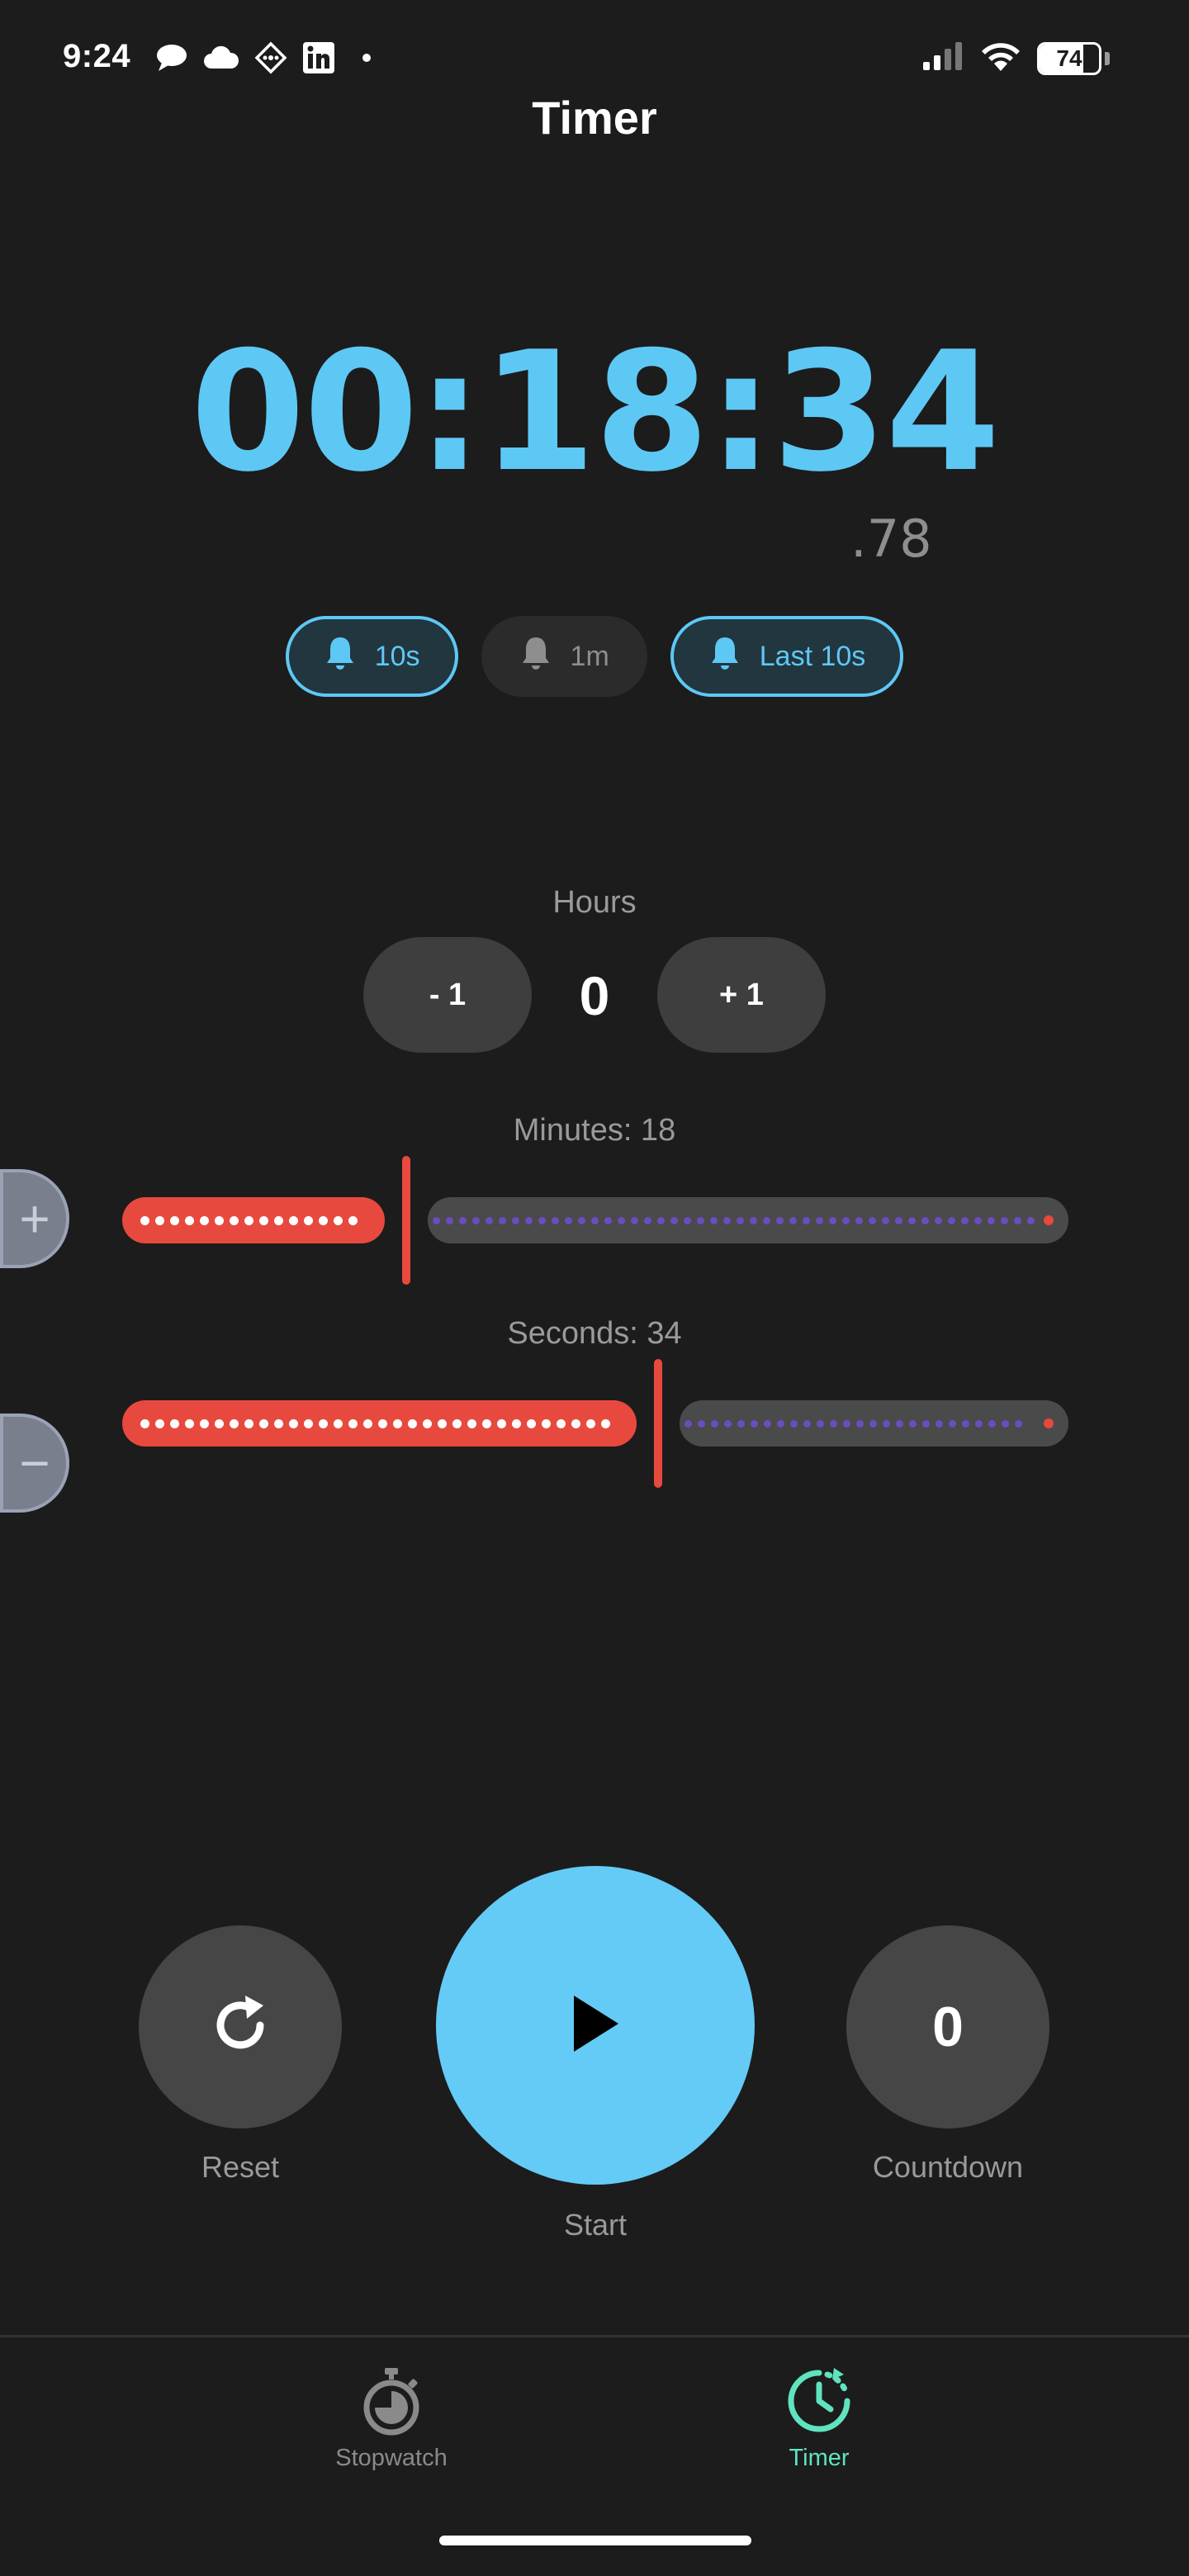 The width and height of the screenshot is (1189, 2576). Describe the element at coordinates (240, 2027) in the screenshot. I see `reset-button` at that location.